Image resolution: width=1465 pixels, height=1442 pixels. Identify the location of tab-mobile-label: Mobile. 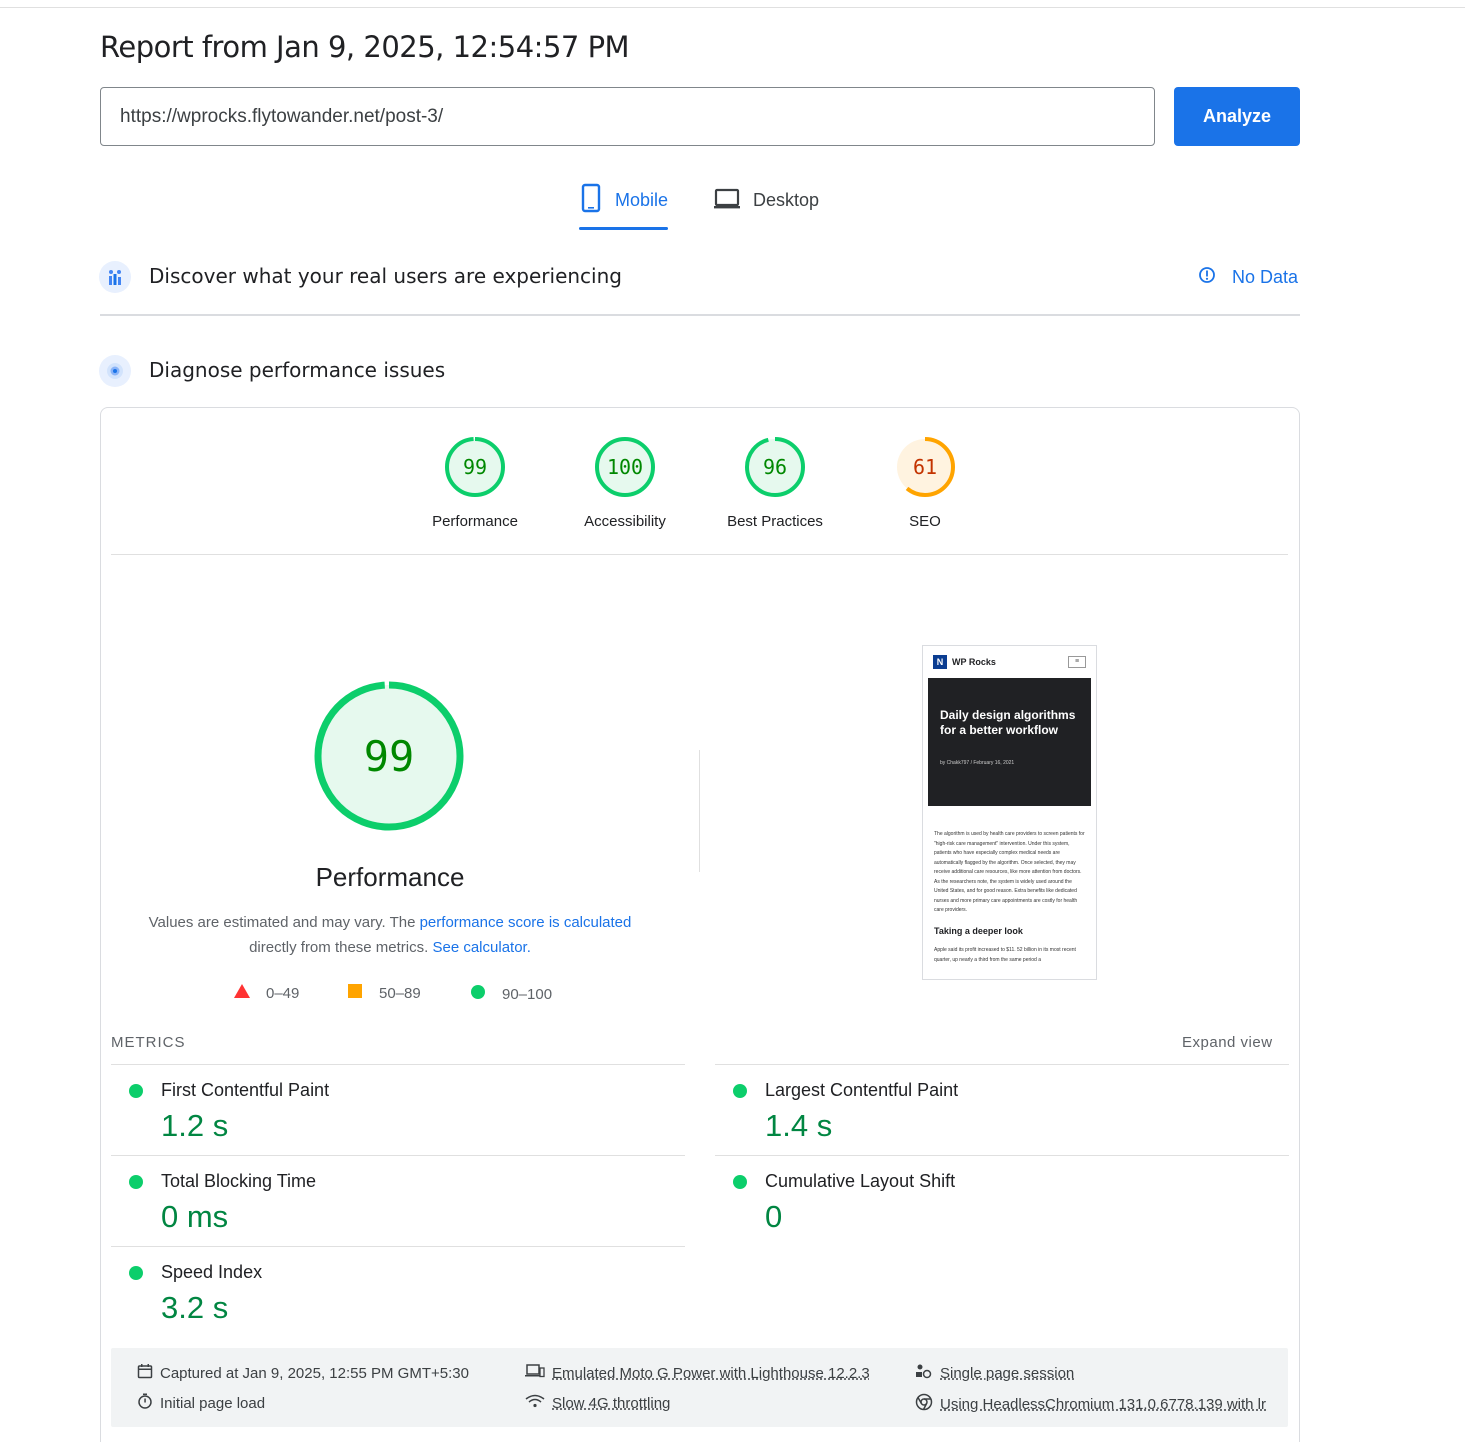
(642, 200).